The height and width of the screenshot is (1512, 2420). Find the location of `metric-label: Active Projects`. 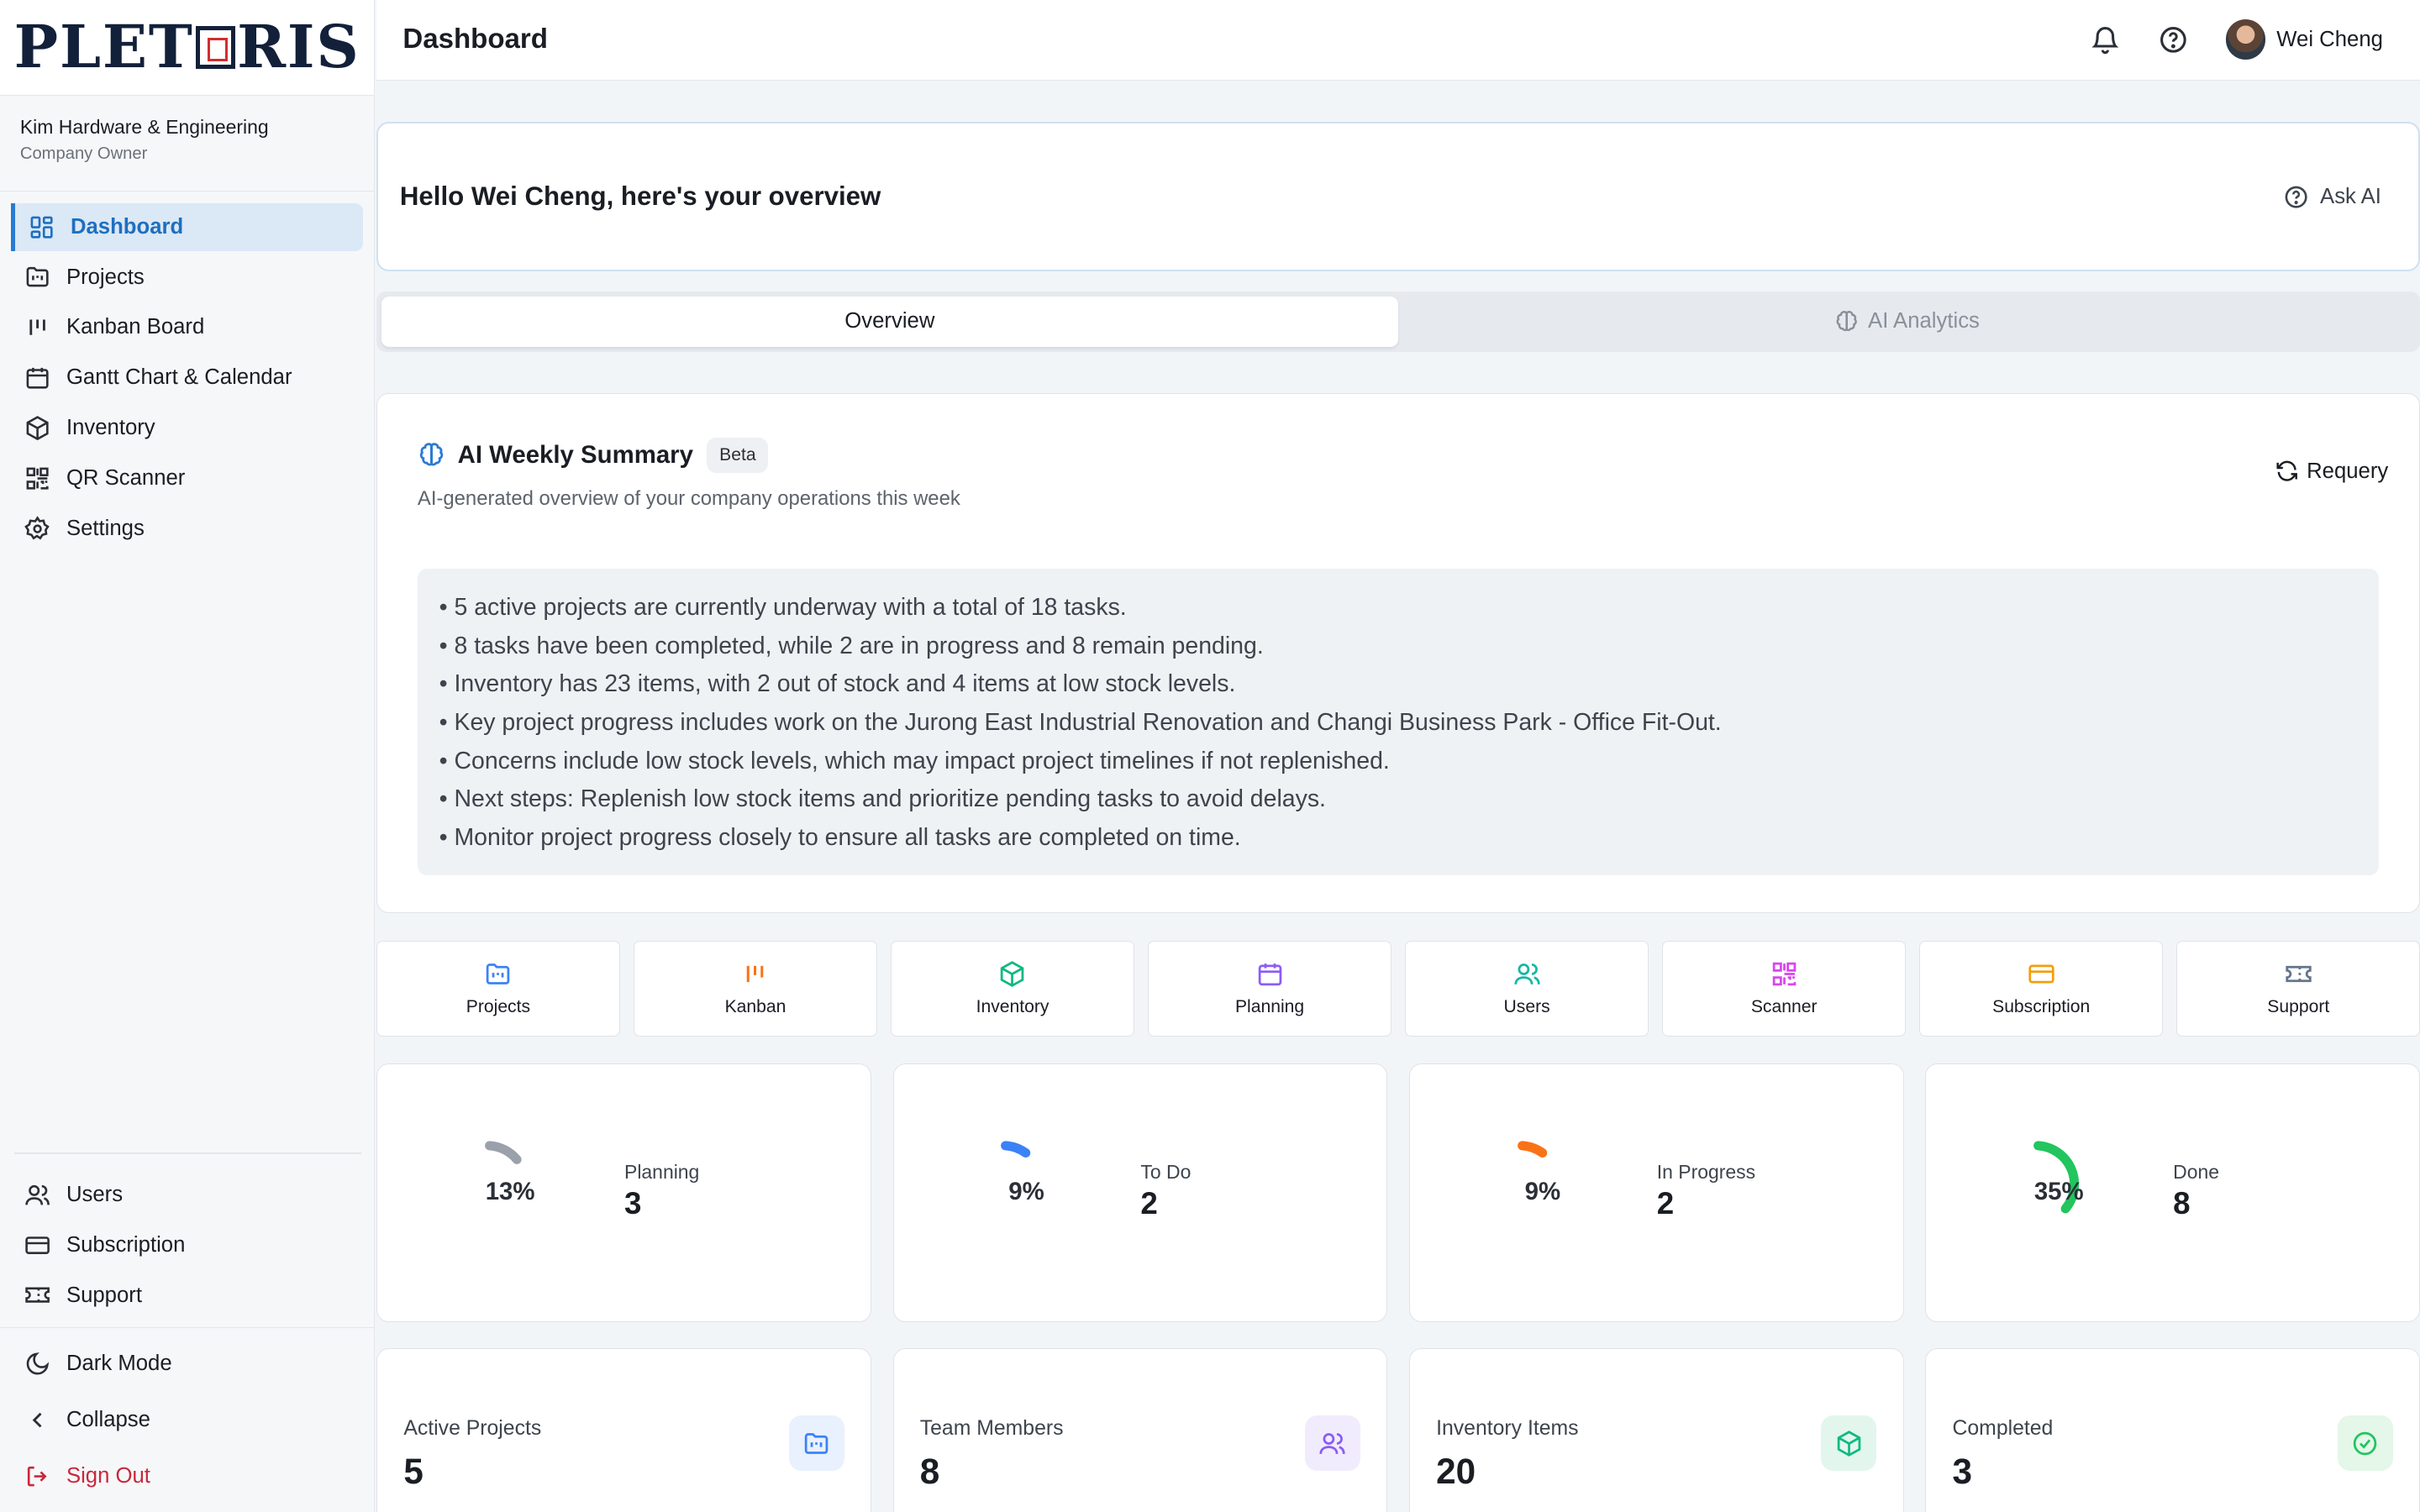

metric-label: Active Projects is located at coordinates (472, 1429).